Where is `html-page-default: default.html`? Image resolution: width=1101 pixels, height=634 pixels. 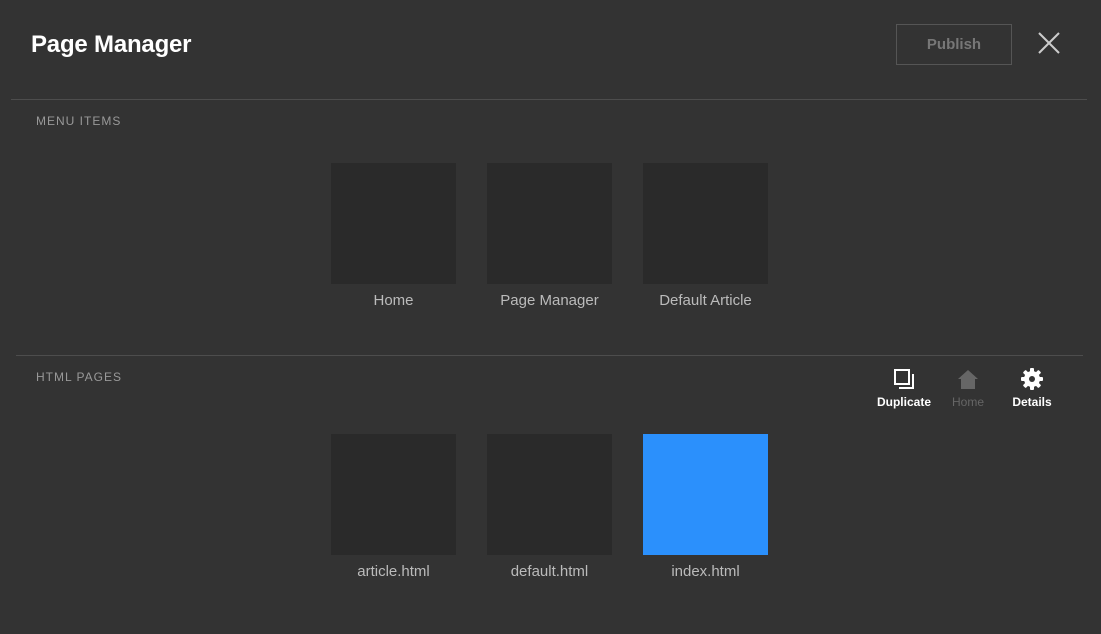 html-page-default: default.html is located at coordinates (549, 507).